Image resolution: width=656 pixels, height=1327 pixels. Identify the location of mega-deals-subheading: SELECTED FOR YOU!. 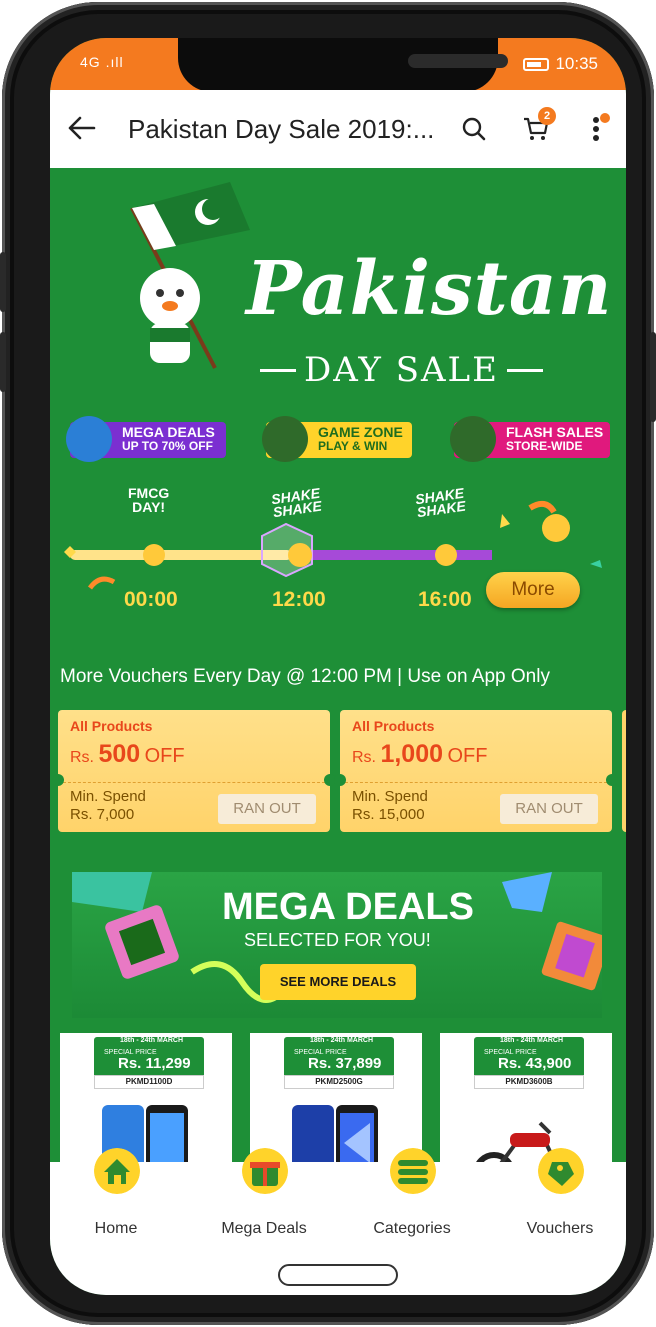
(337, 940).